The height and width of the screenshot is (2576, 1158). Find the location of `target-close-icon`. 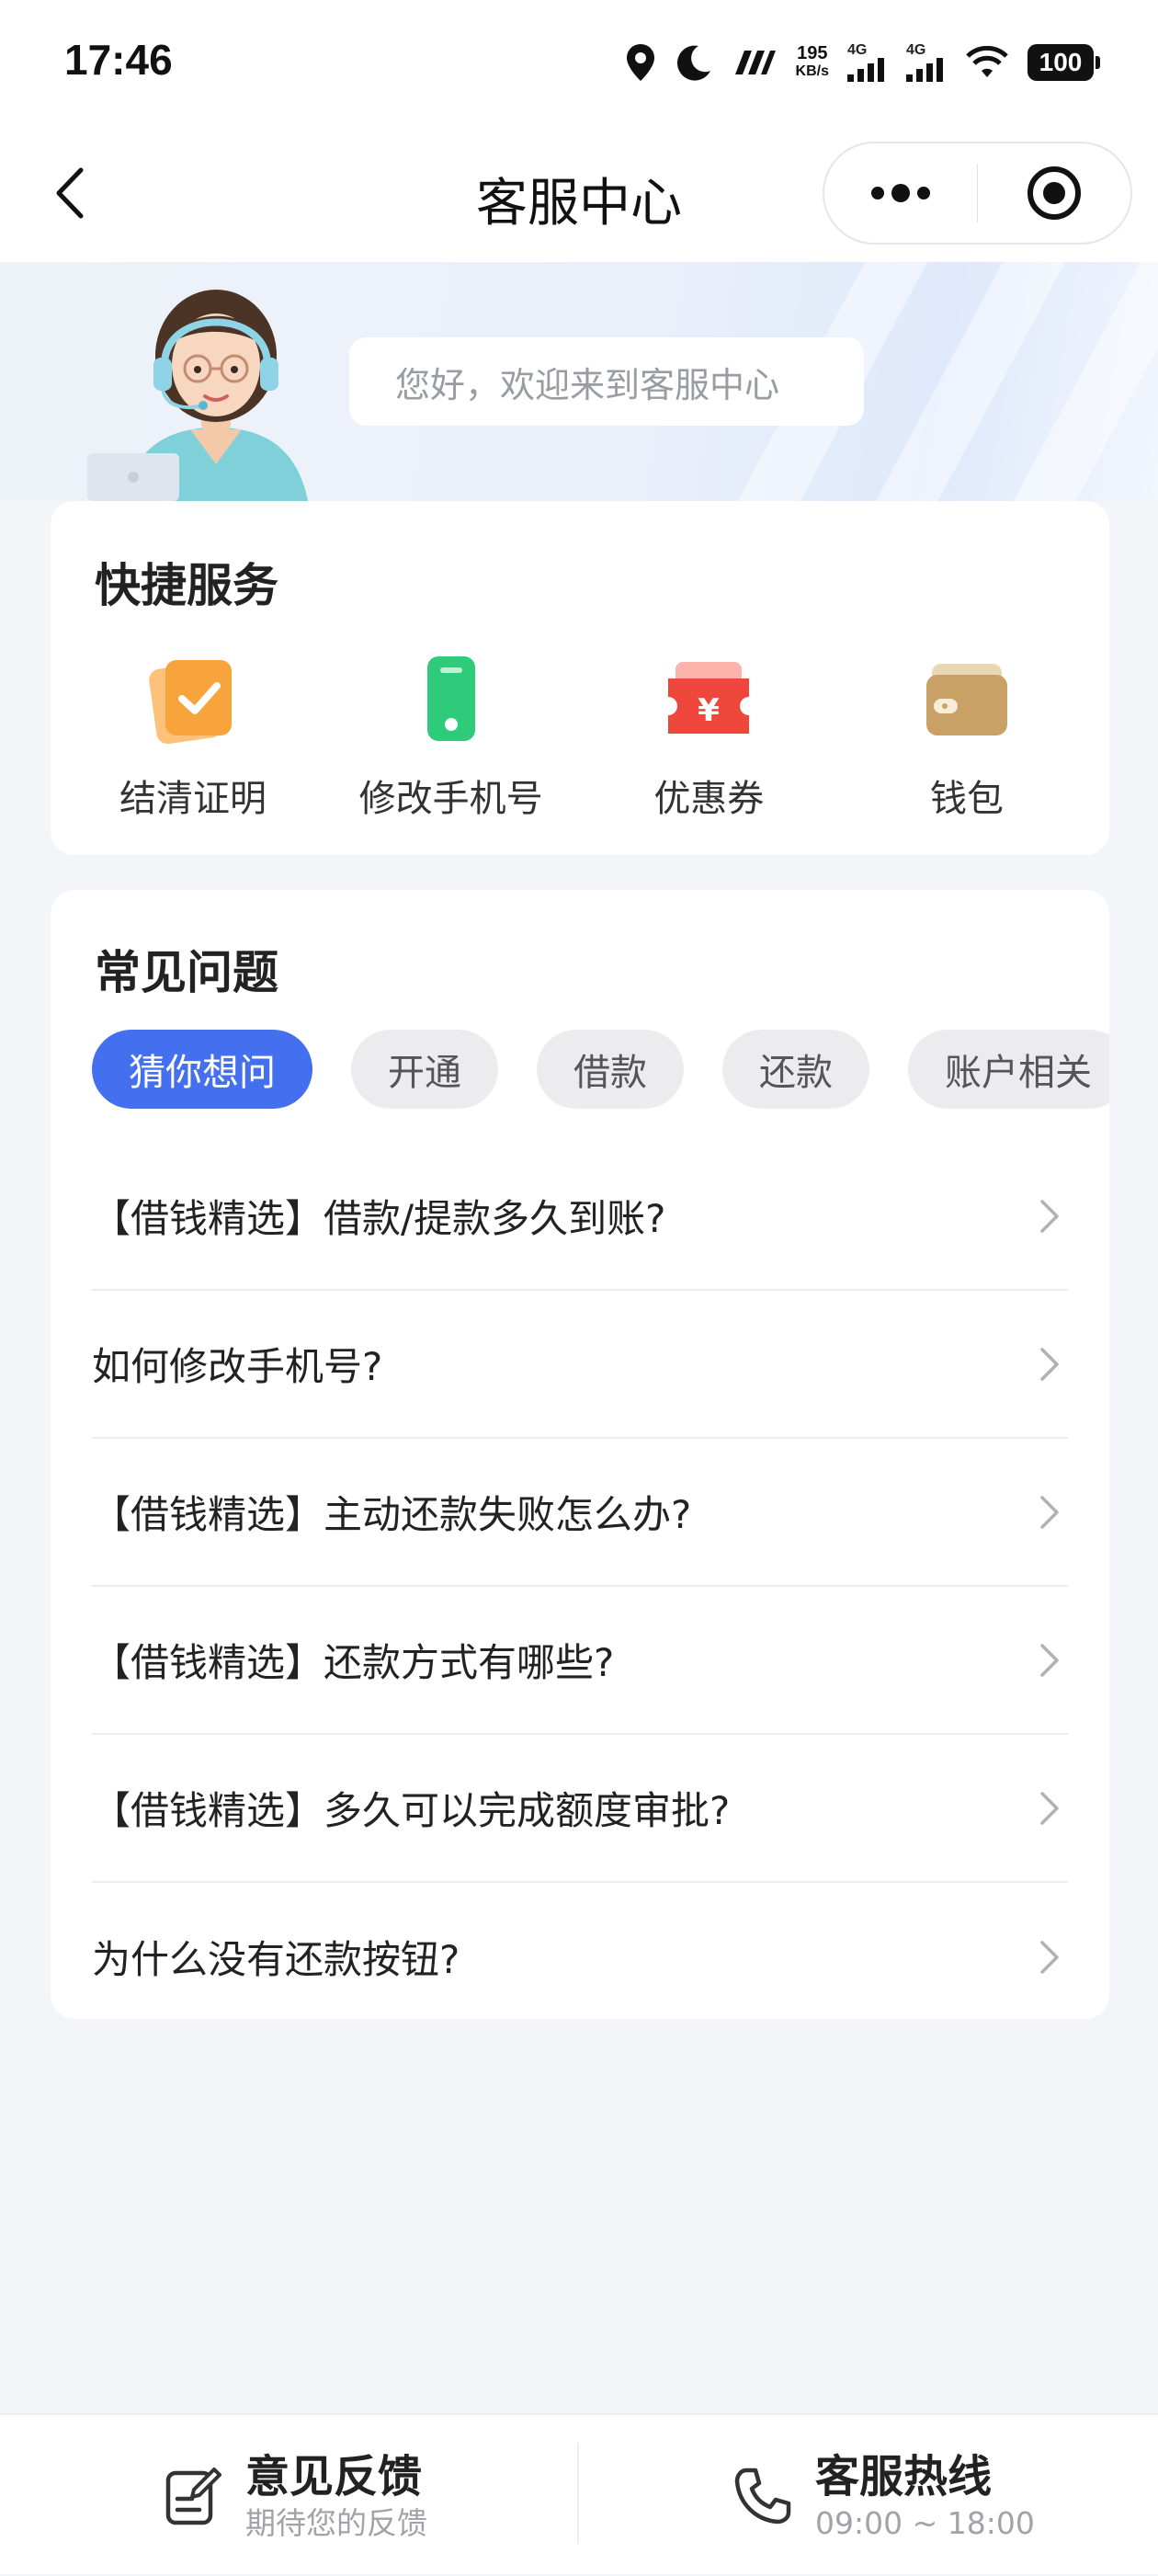

target-close-icon is located at coordinates (1055, 193).